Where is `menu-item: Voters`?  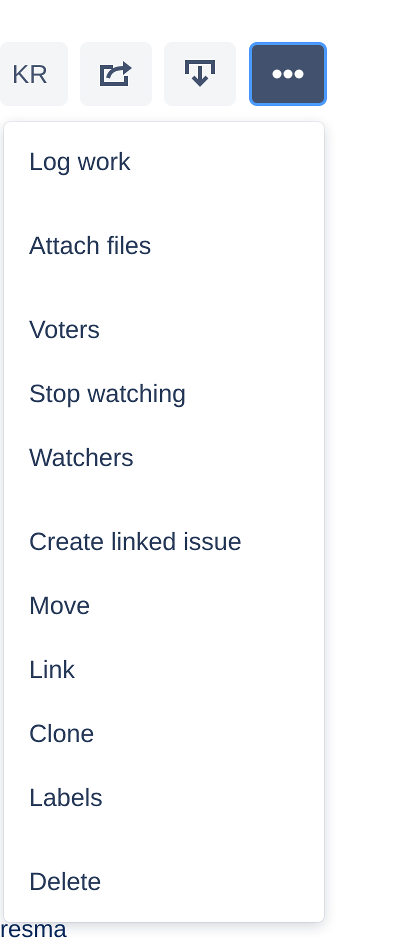 menu-item: Voters is located at coordinates (164, 330).